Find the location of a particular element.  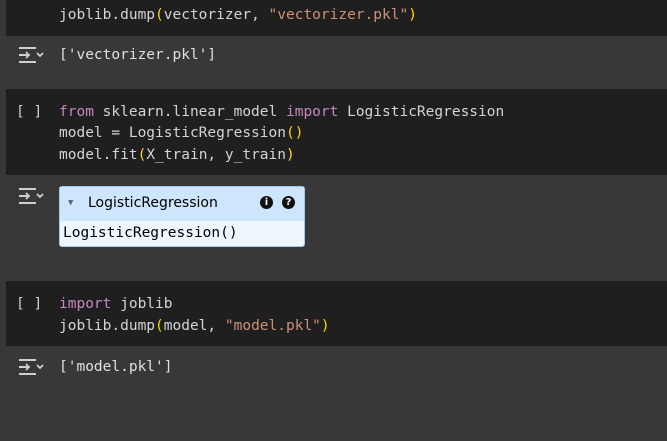

code-line: model = LogisticRegression() is located at coordinates (181, 133).